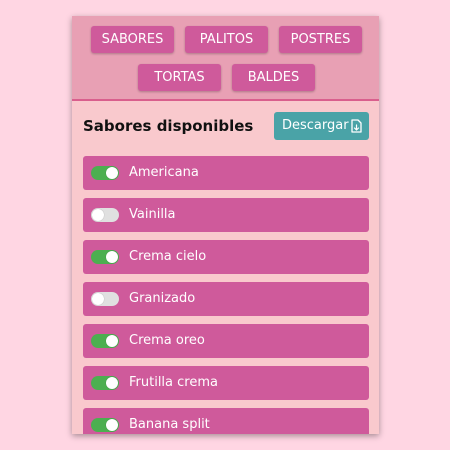 The image size is (450, 450). Describe the element at coordinates (226, 215) in the screenshot. I see `flavor-item: Vainilla` at that location.